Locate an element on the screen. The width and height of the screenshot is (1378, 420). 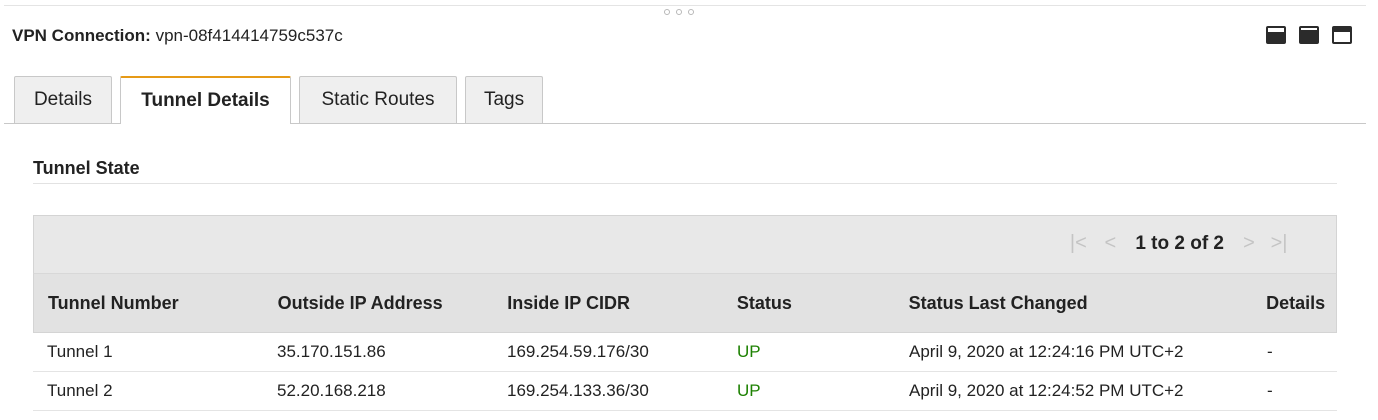
outside-ip-cell: 35.170.151.86 is located at coordinates (331, 351).